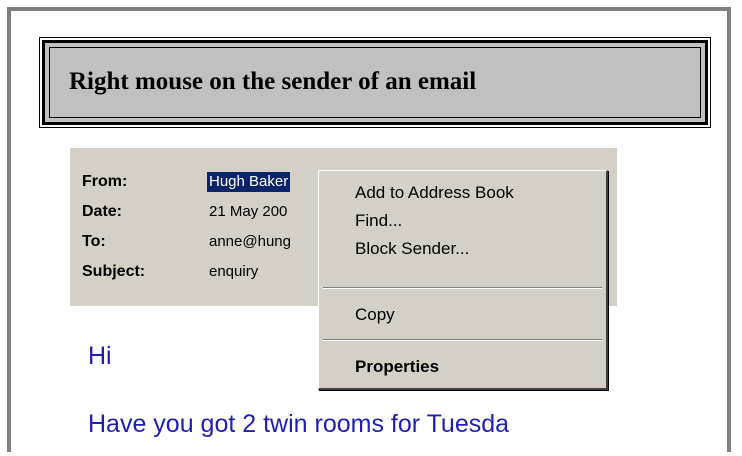  What do you see at coordinates (100, 356) in the screenshot?
I see `body-greeting: Hi` at bounding box center [100, 356].